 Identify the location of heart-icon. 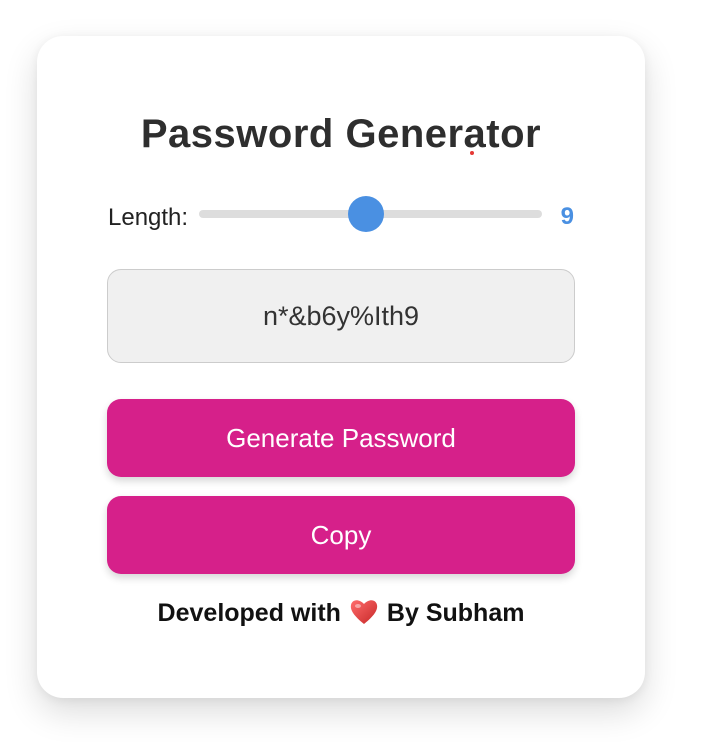
(364, 612).